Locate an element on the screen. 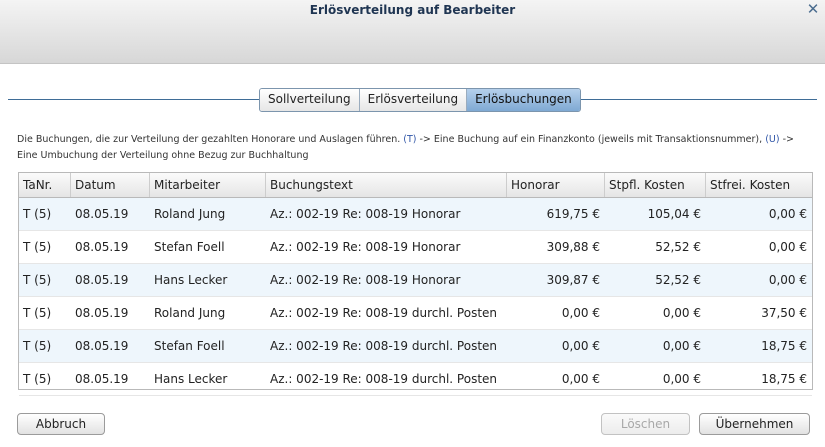 The height and width of the screenshot is (447, 825). delete-button: Löschen is located at coordinates (645, 424).